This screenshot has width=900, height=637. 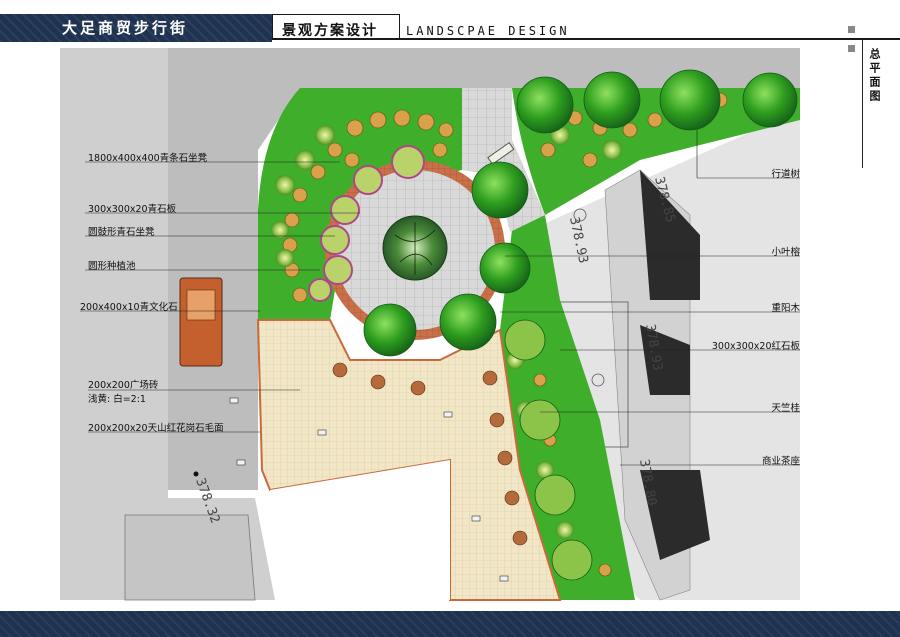 I want to click on label-tea-seating: 商业茶座, so click(x=780, y=461).